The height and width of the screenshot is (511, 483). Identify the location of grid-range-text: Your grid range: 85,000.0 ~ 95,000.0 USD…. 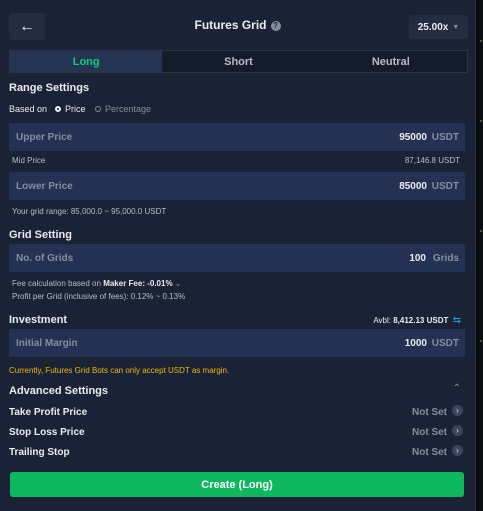
(89, 211).